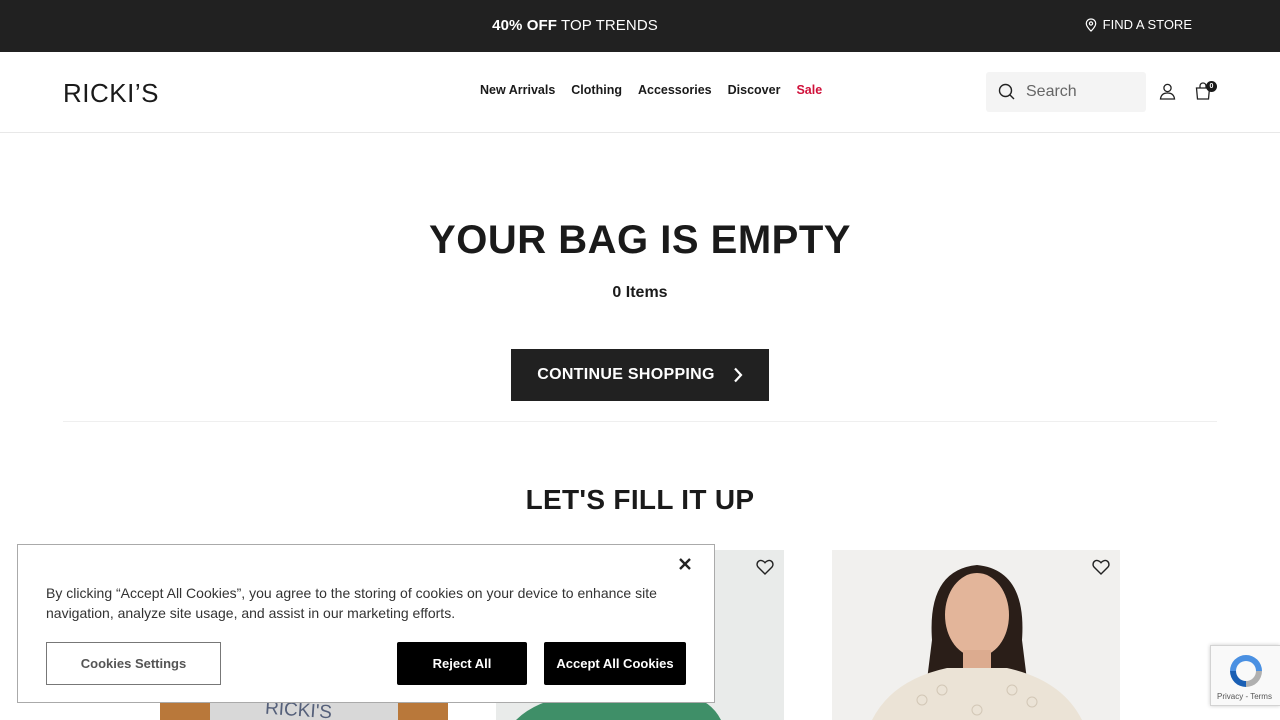 This screenshot has height=720, width=1280. I want to click on promo-label: TOP TRENDS, so click(607, 25).